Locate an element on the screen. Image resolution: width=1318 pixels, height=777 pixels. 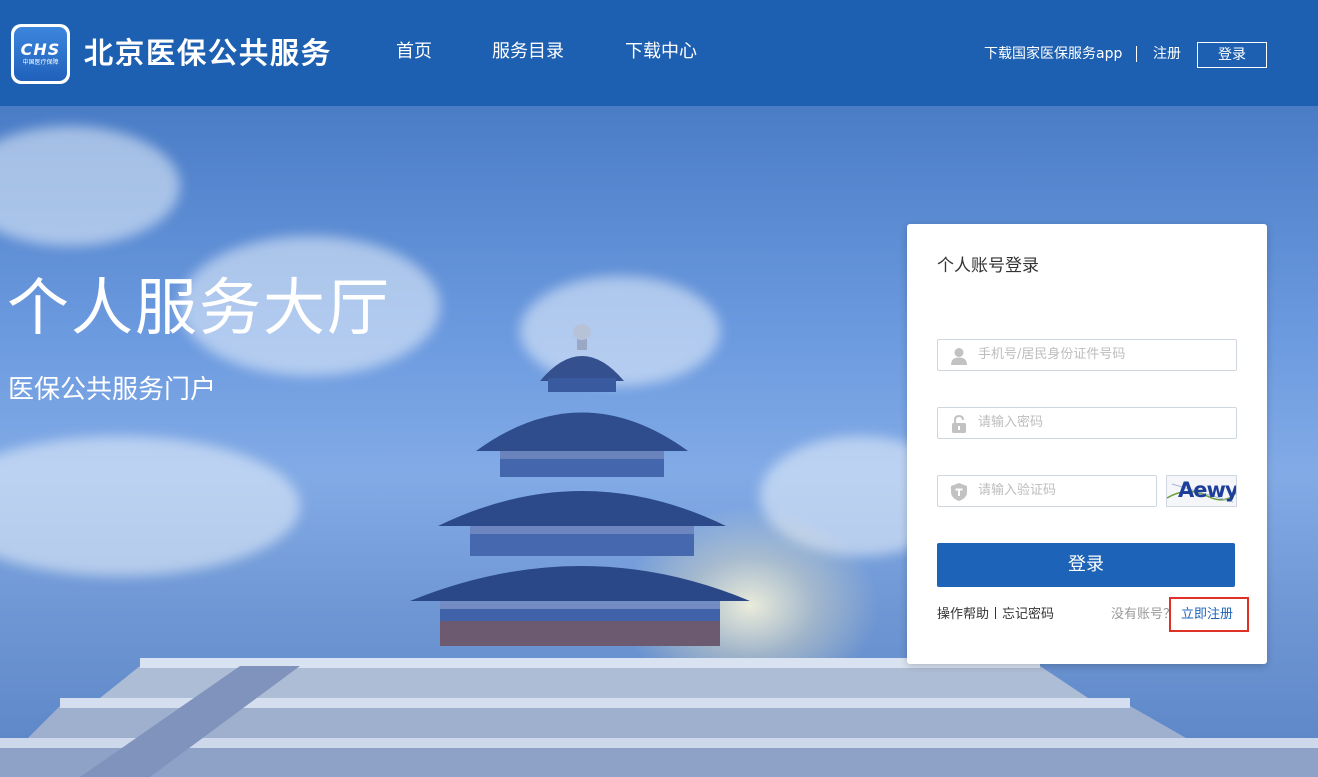
nav-download-center: 下载中心 is located at coordinates (661, 52).